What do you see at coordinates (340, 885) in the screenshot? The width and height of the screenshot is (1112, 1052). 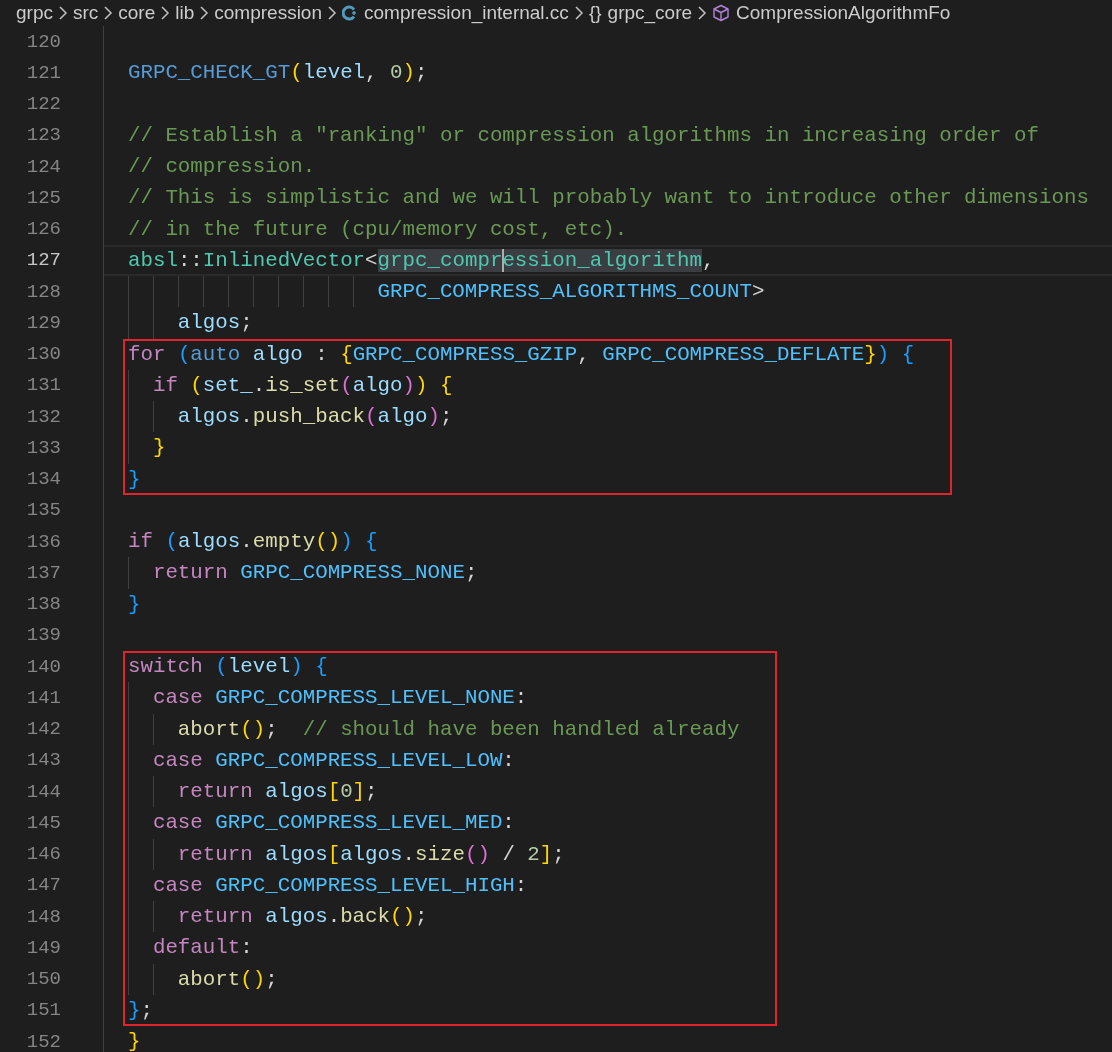 I see `code-line: case GRPC_COMPRESS_LEVEL_HIGH:` at bounding box center [340, 885].